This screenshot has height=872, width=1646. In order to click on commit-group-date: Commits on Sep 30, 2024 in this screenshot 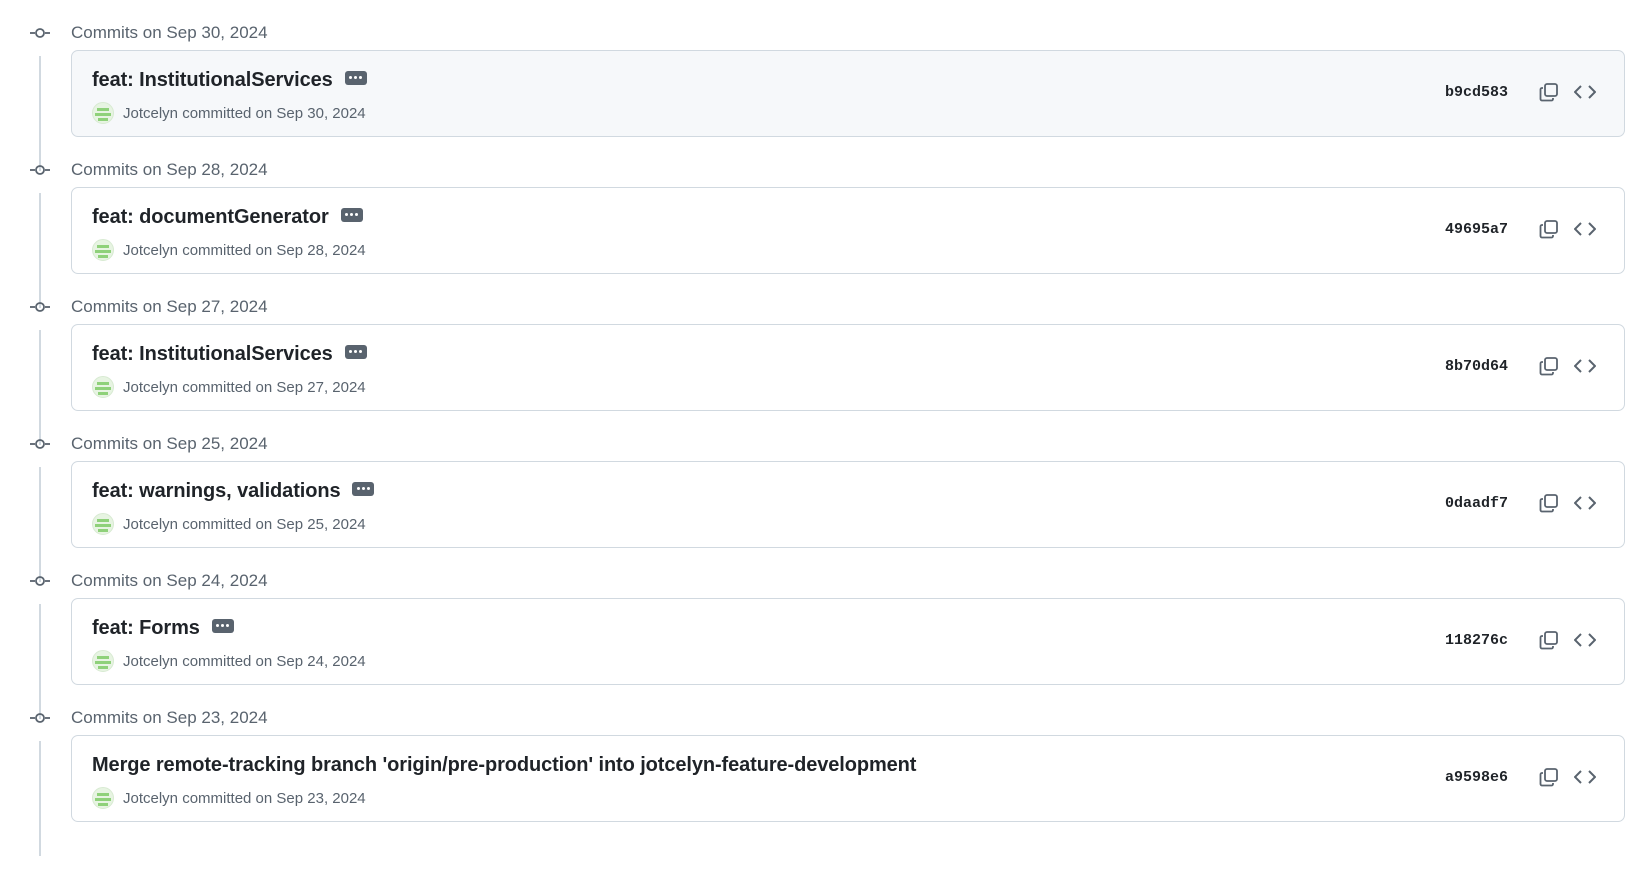, I will do `click(169, 32)`.